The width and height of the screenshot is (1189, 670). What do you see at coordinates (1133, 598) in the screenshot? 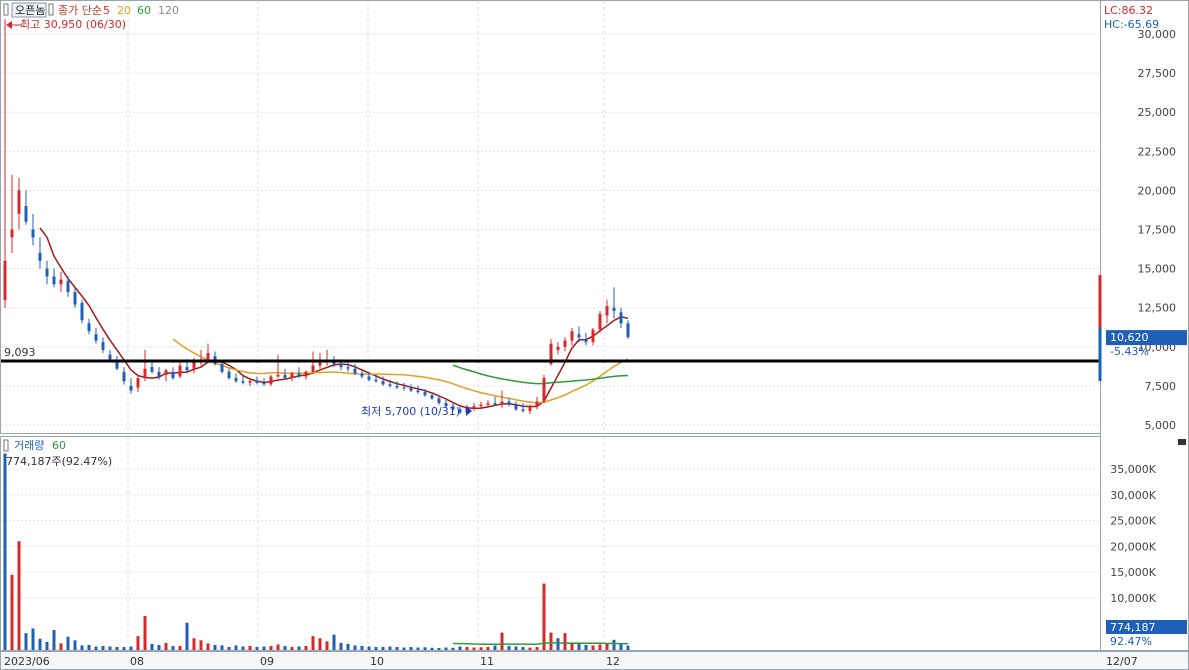
I see `volume-tick-label: 10,000K` at bounding box center [1133, 598].